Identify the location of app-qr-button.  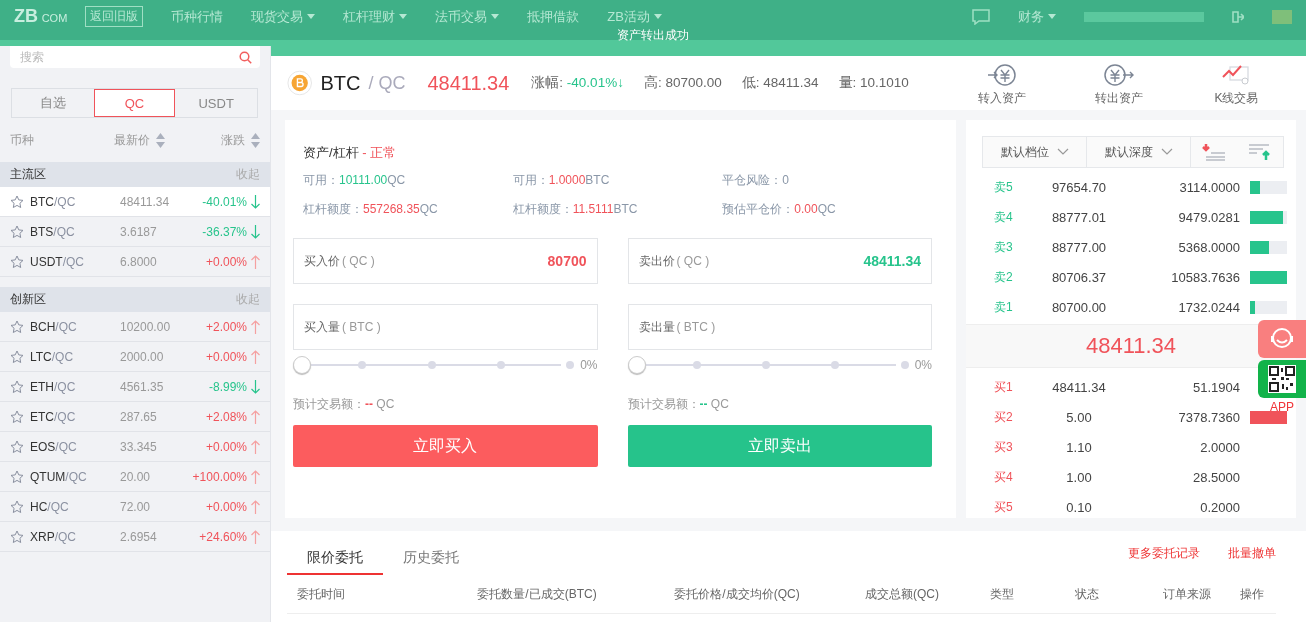
(1282, 379).